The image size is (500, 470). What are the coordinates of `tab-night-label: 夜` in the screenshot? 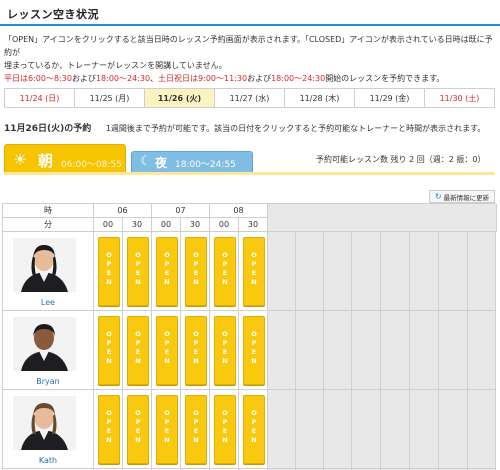 It's located at (161, 163).